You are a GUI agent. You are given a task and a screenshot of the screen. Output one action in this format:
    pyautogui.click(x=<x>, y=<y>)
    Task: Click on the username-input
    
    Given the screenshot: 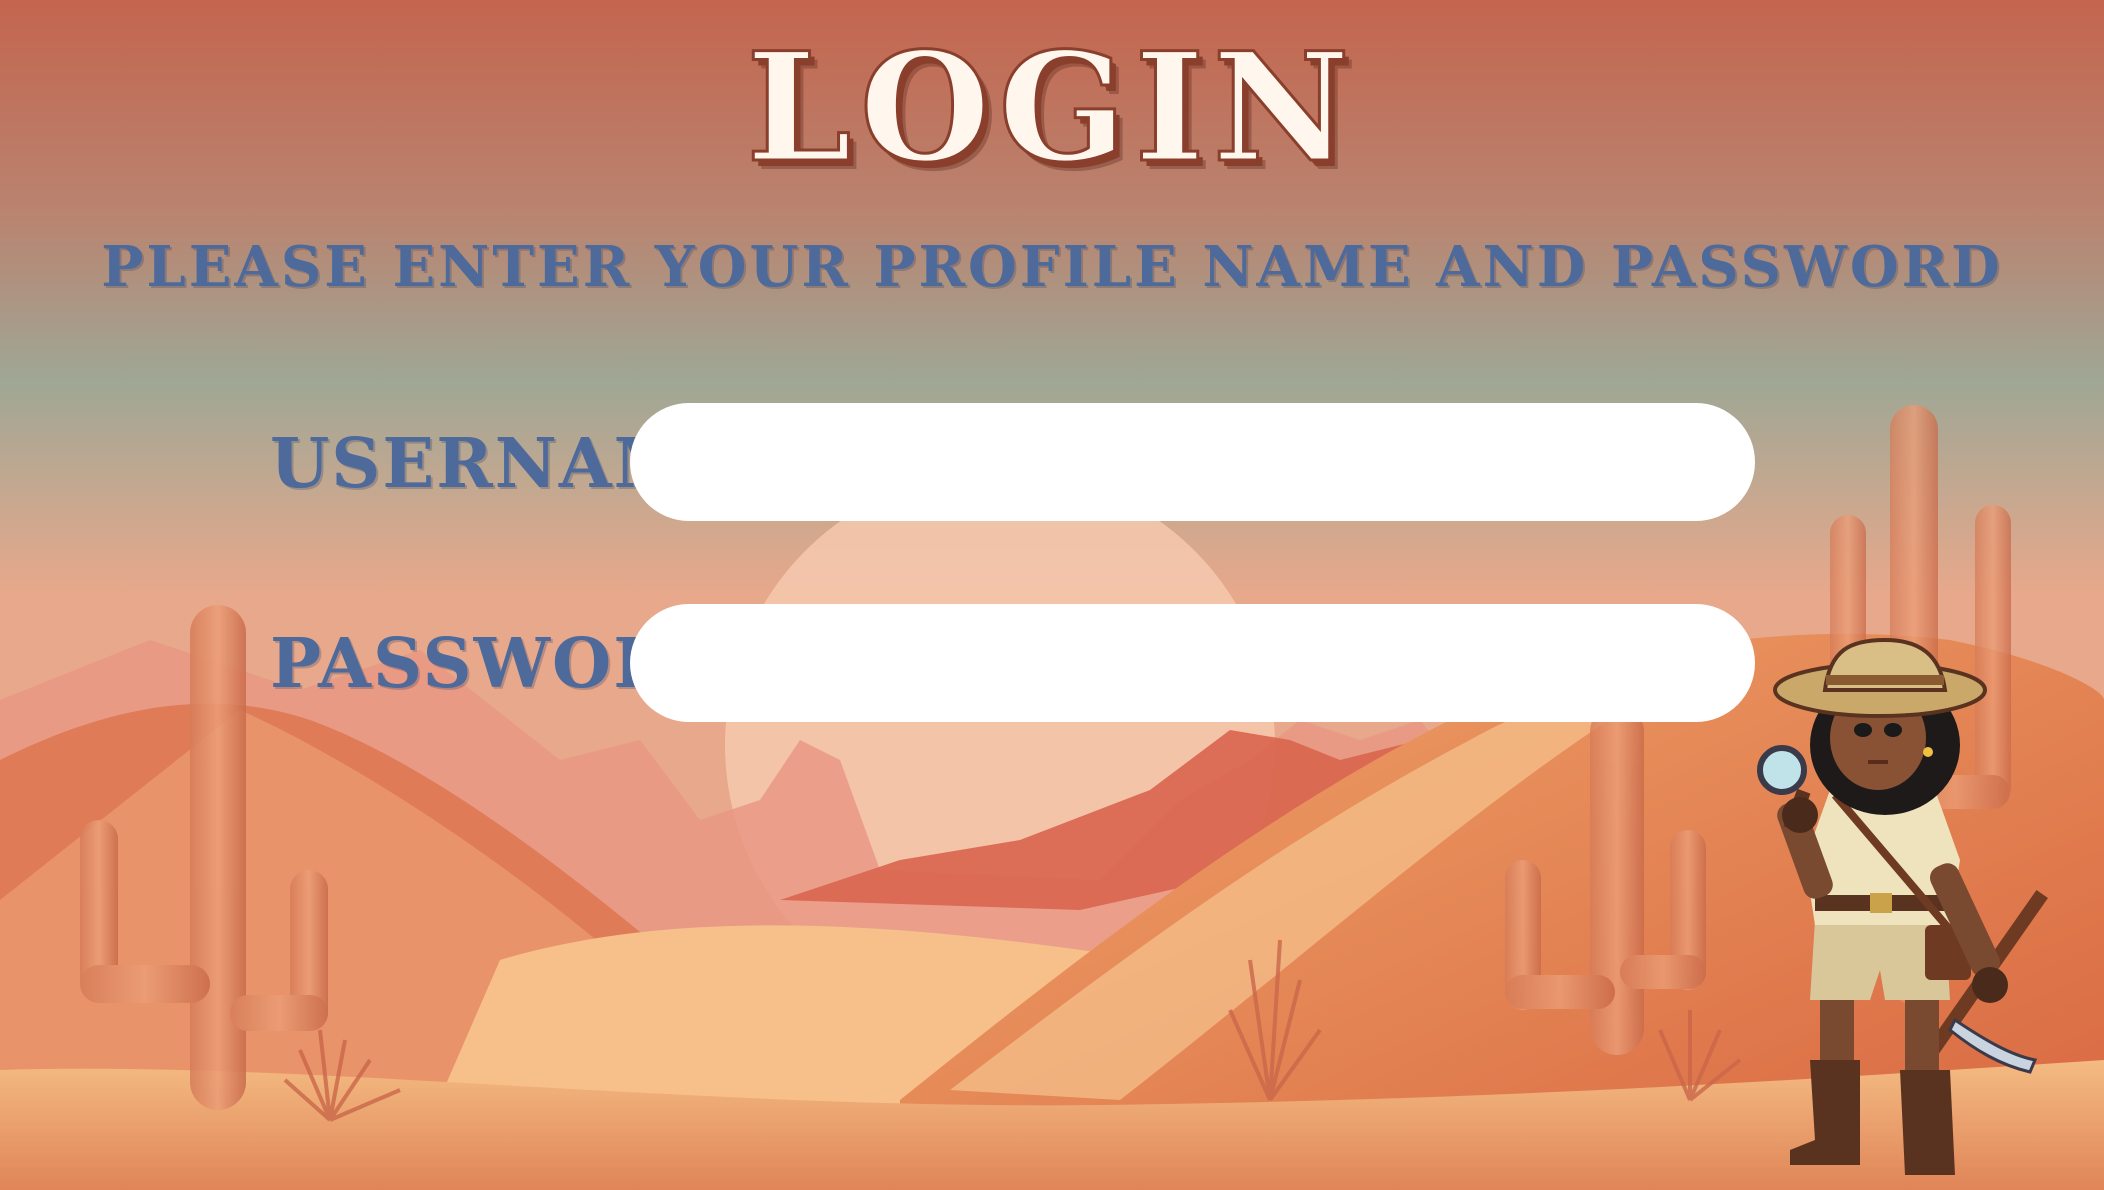 What is the action you would take?
    pyautogui.click(x=1192, y=462)
    